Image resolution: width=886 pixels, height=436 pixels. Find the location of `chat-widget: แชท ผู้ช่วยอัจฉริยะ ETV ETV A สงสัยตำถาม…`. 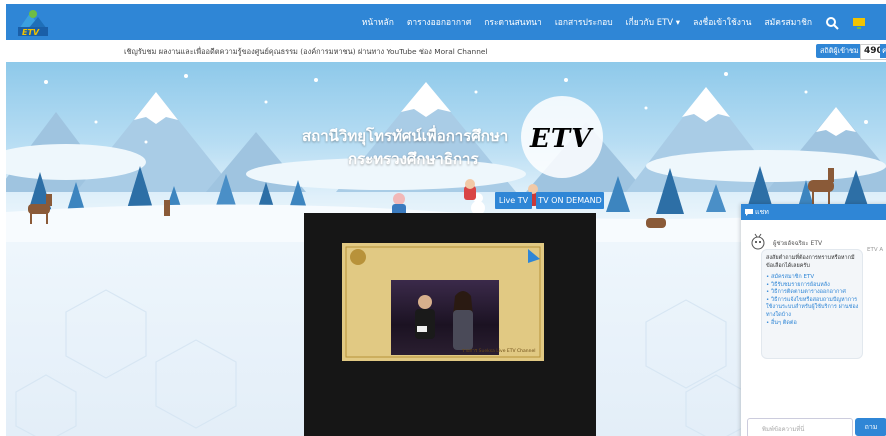

chat-widget: แชท ผู้ช่วยอัจฉริยะ ETV ETV A สงสัยตำถาม… is located at coordinates (813, 320).